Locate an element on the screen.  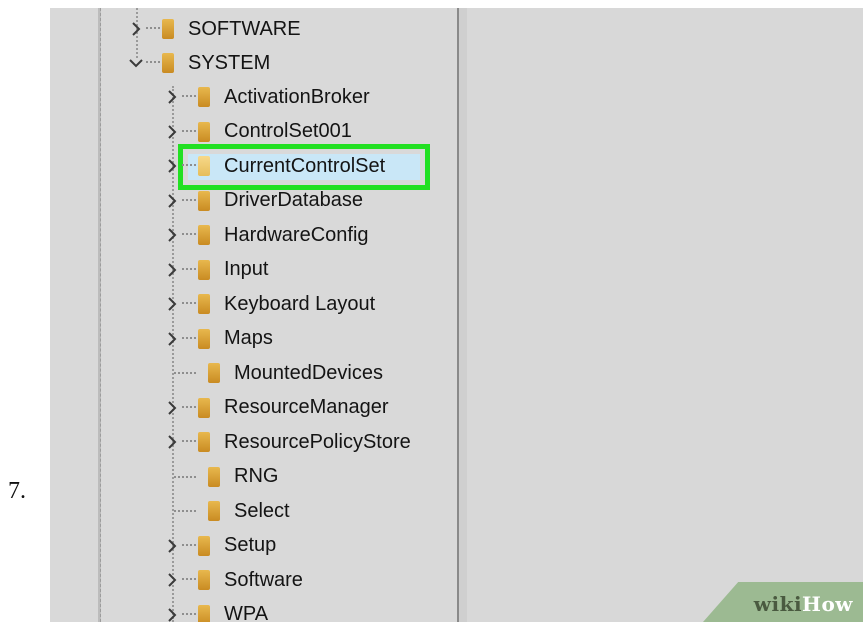
tree-item: ResourceManager is located at coordinates (276, 408).